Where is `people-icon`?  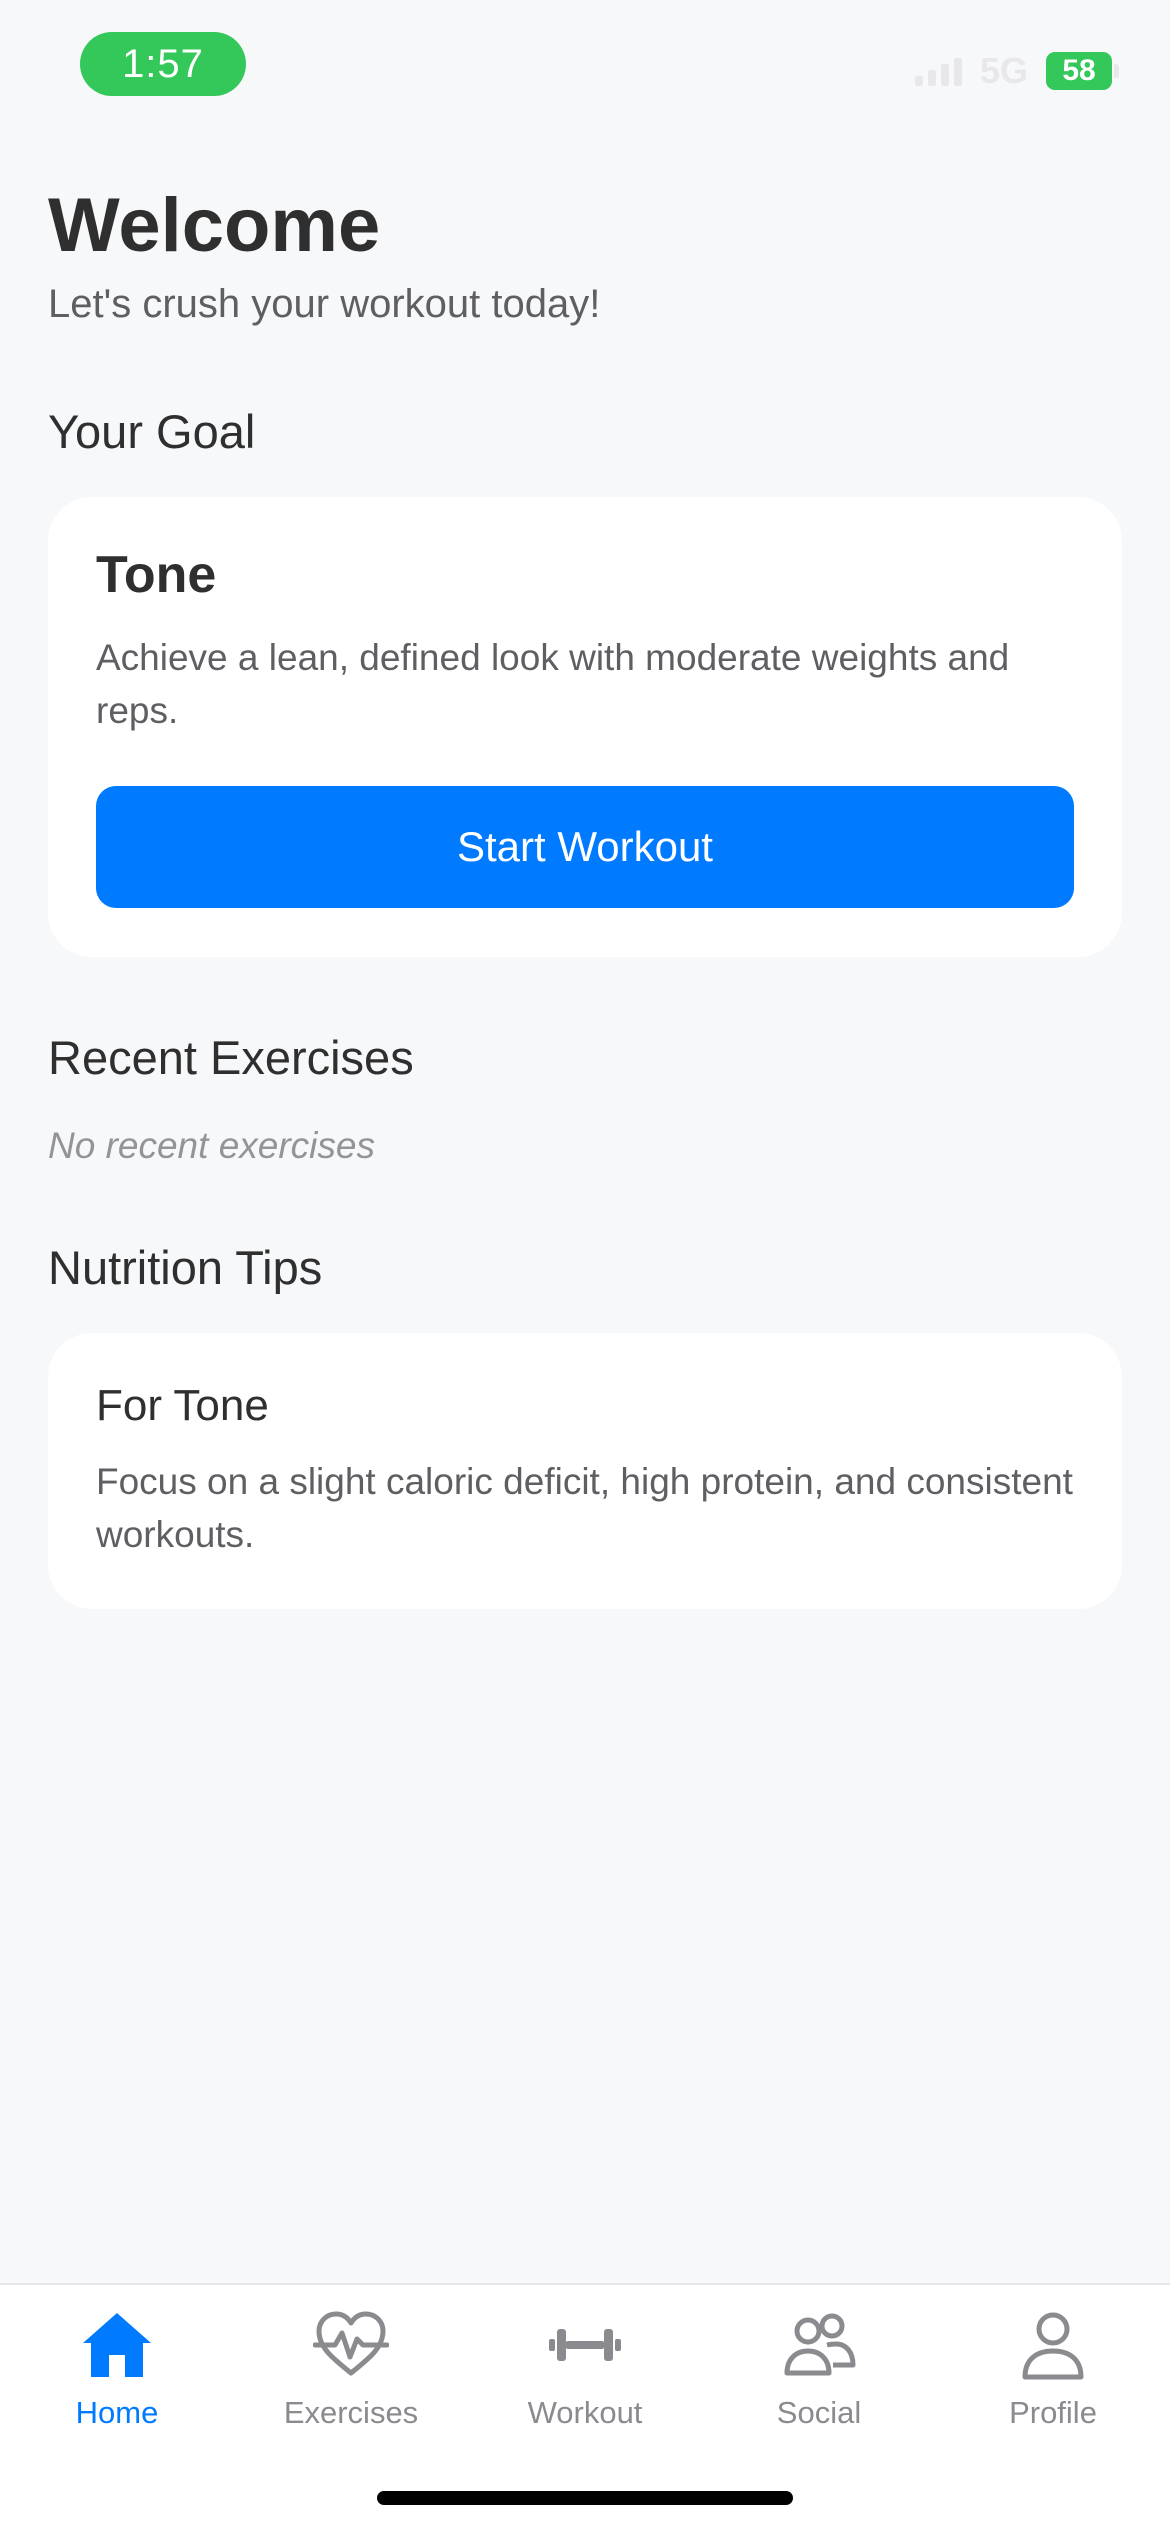 people-icon is located at coordinates (820, 2344).